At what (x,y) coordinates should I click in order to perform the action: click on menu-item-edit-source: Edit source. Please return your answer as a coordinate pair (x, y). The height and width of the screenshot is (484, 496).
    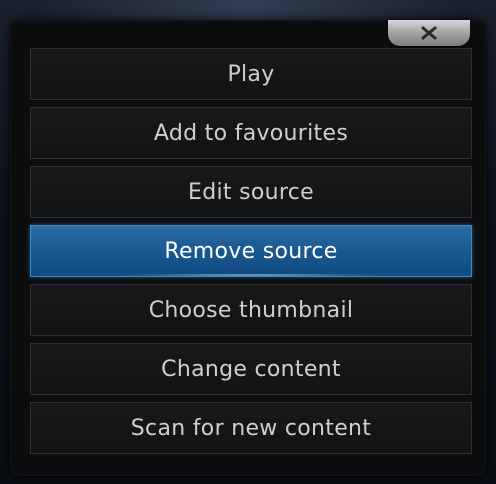
    Looking at the image, I should click on (251, 192).